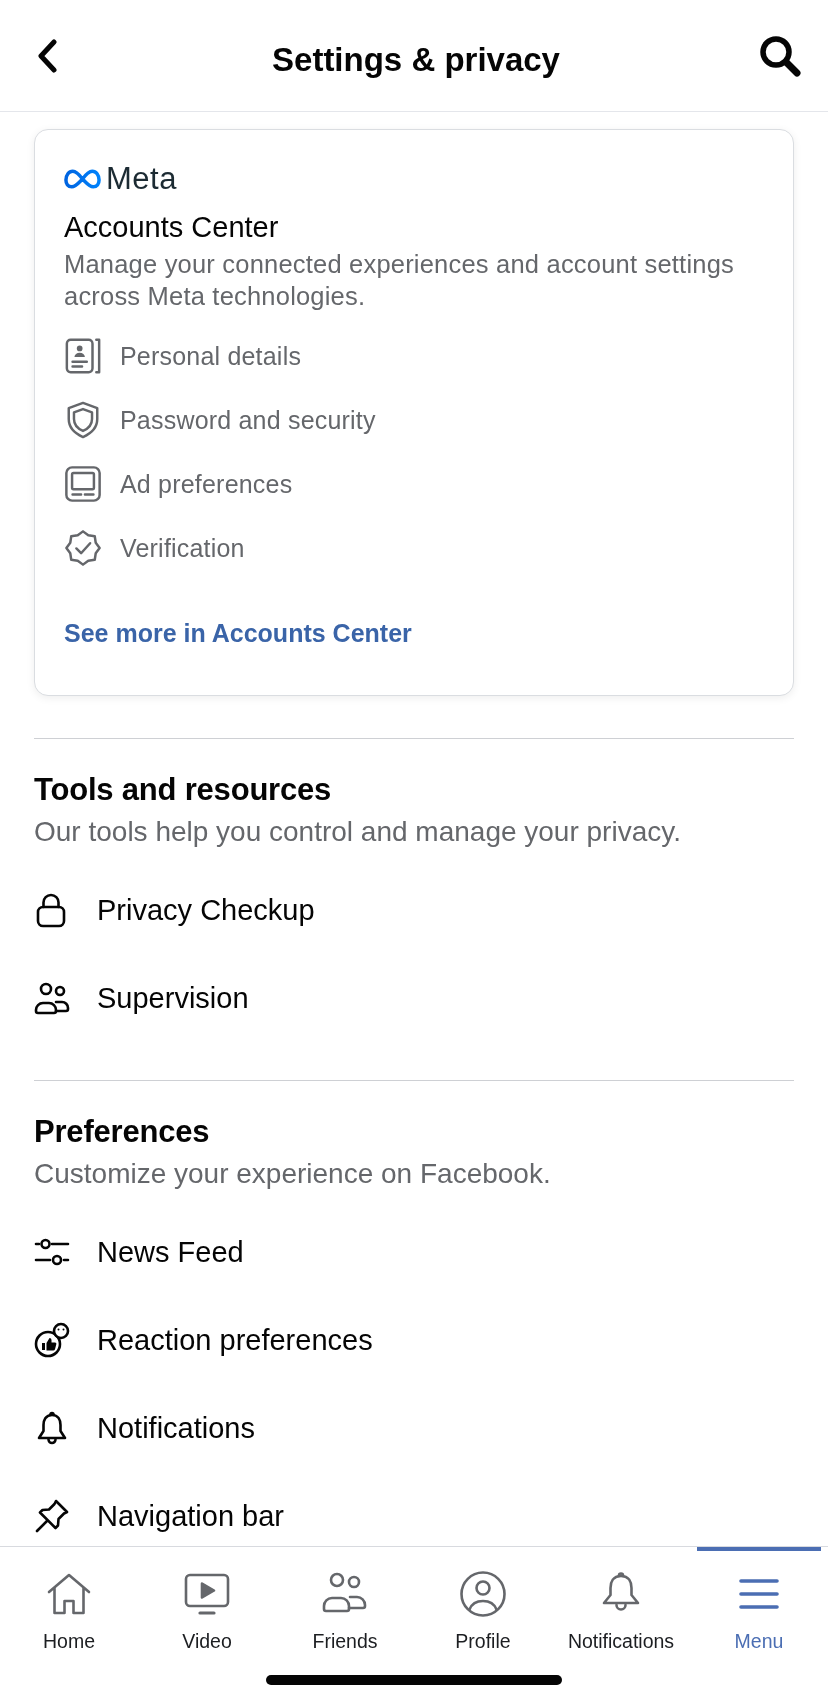 This screenshot has height=1704, width=828. What do you see at coordinates (178, 484) in the screenshot?
I see `accounts-center-item: Ad preferences` at bounding box center [178, 484].